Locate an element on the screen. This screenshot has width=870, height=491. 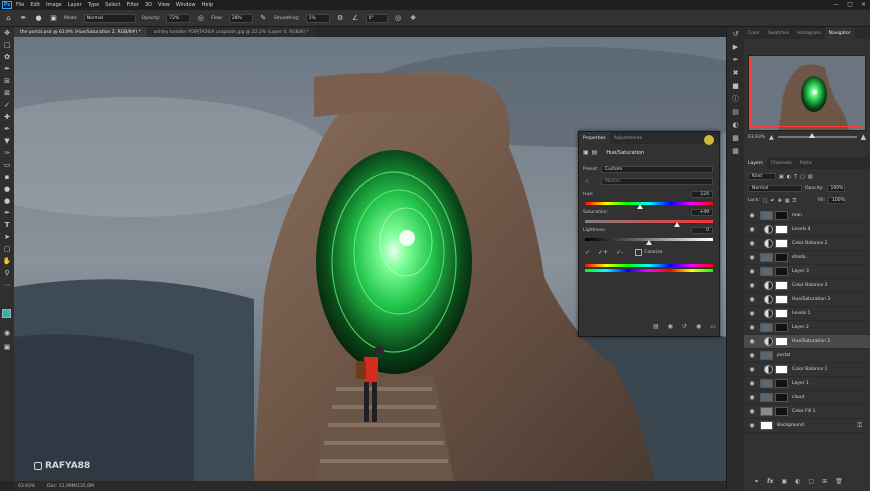
filter-pixel-icon: ▣ is located at coordinates (781, 177).